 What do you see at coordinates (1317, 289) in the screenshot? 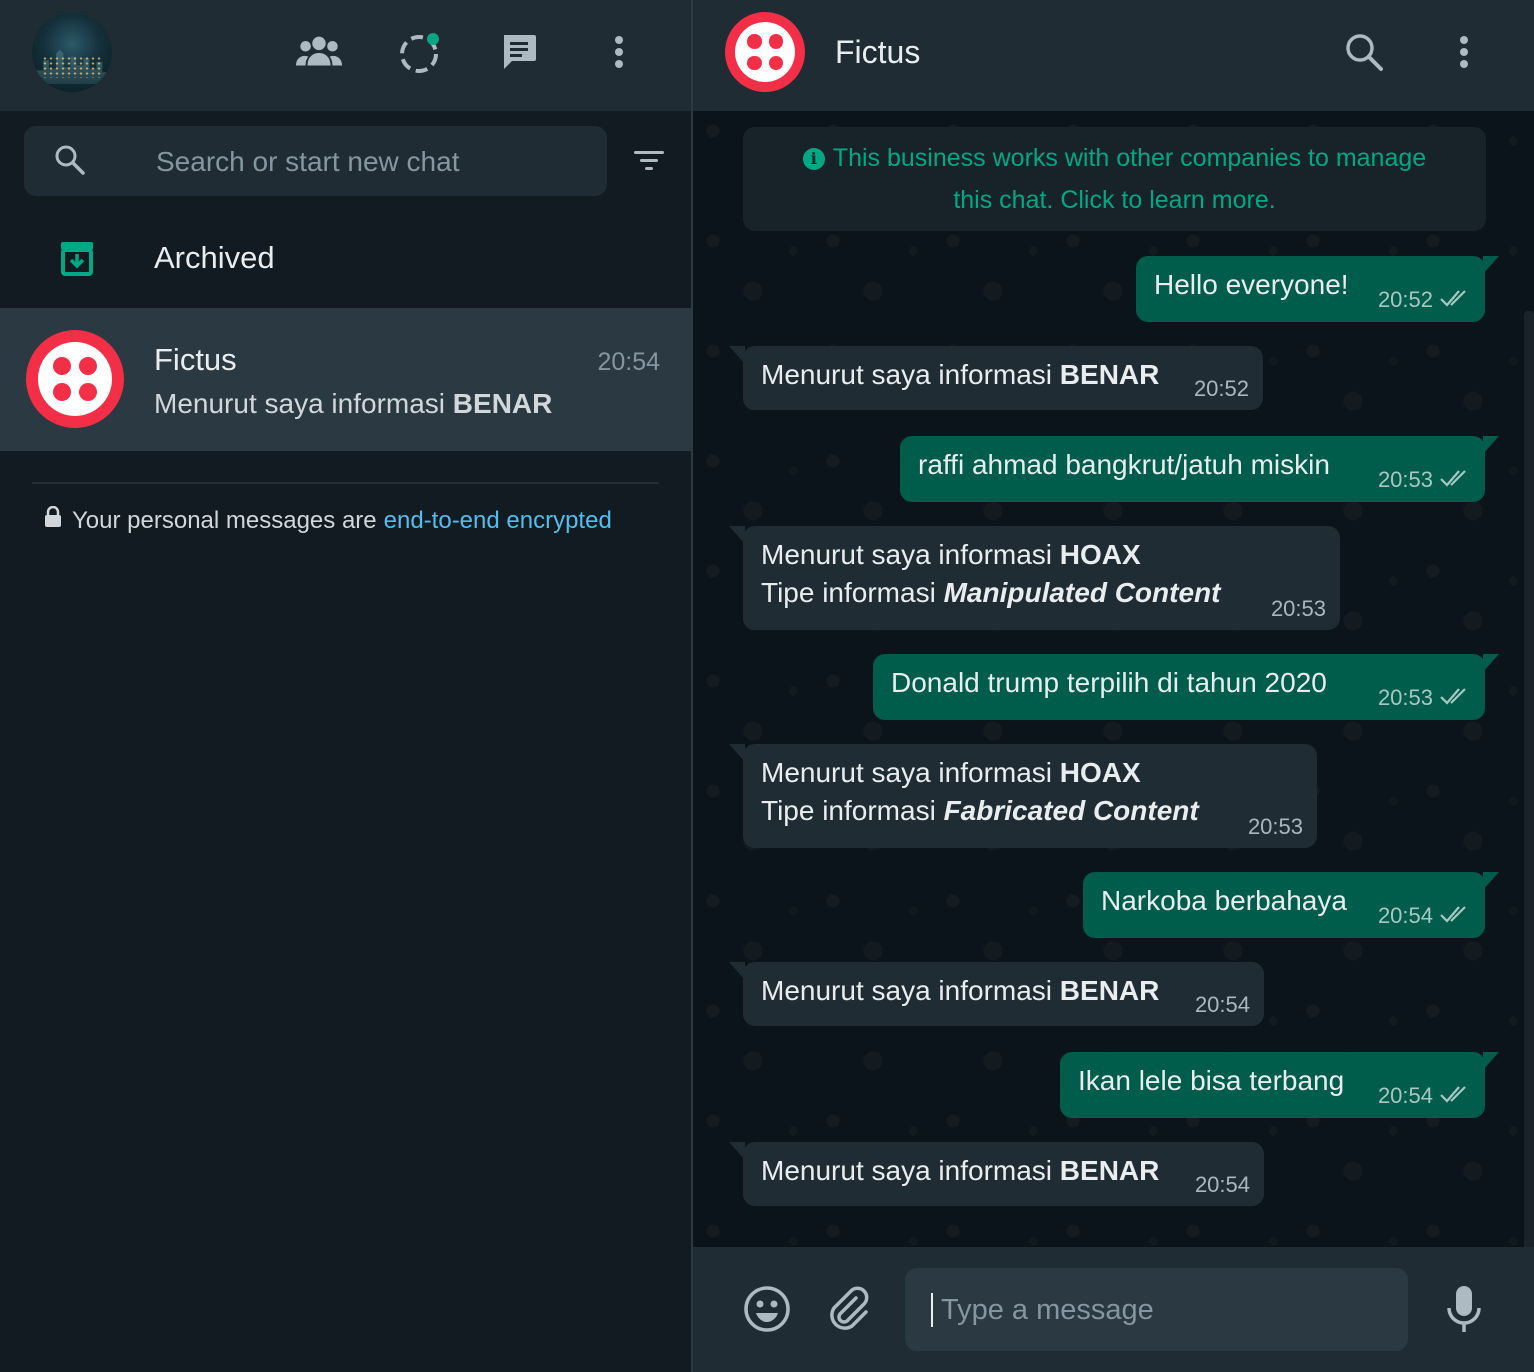
I see `message-outgoing: Hello everyone! 20:52` at bounding box center [1317, 289].